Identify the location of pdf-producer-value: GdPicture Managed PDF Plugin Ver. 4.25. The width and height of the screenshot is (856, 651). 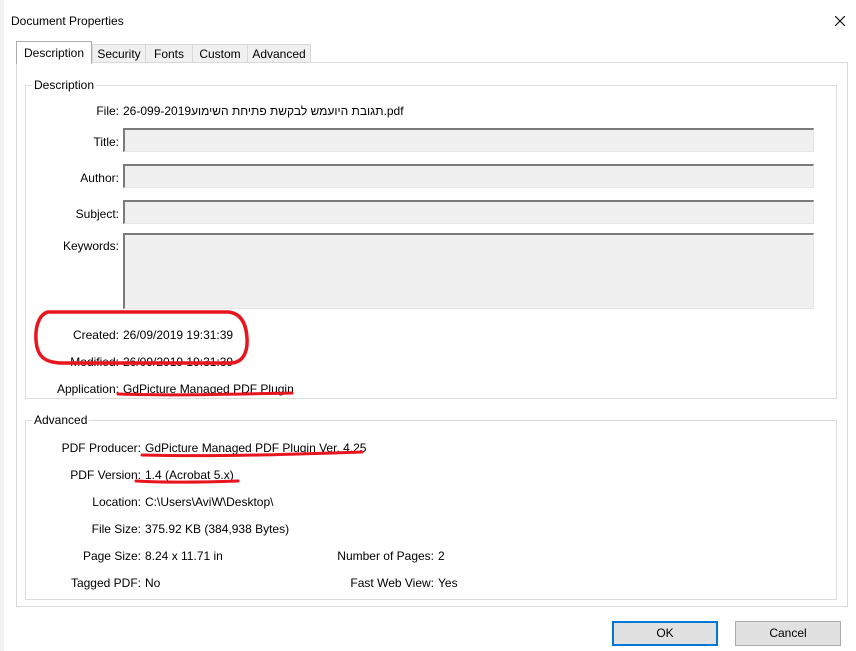
(256, 448).